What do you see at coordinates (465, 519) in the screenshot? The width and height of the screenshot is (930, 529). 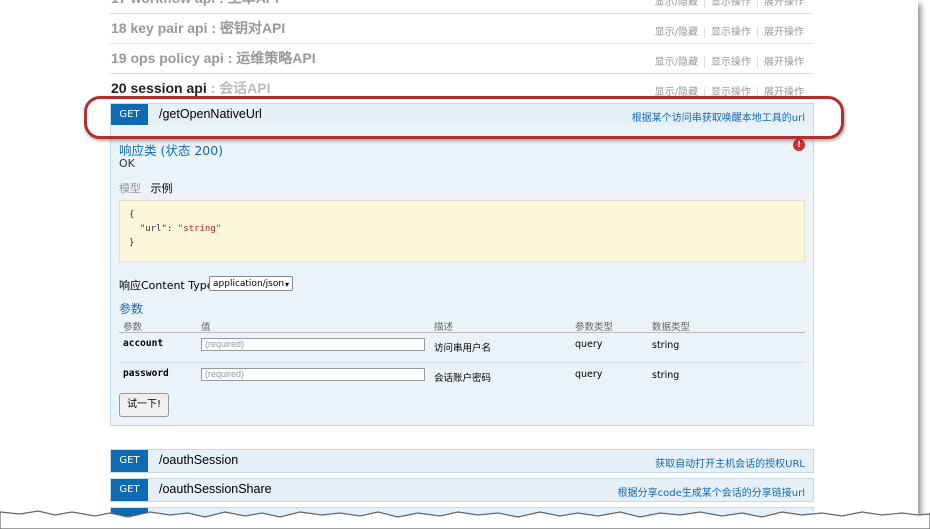 I see `torn-edge` at bounding box center [465, 519].